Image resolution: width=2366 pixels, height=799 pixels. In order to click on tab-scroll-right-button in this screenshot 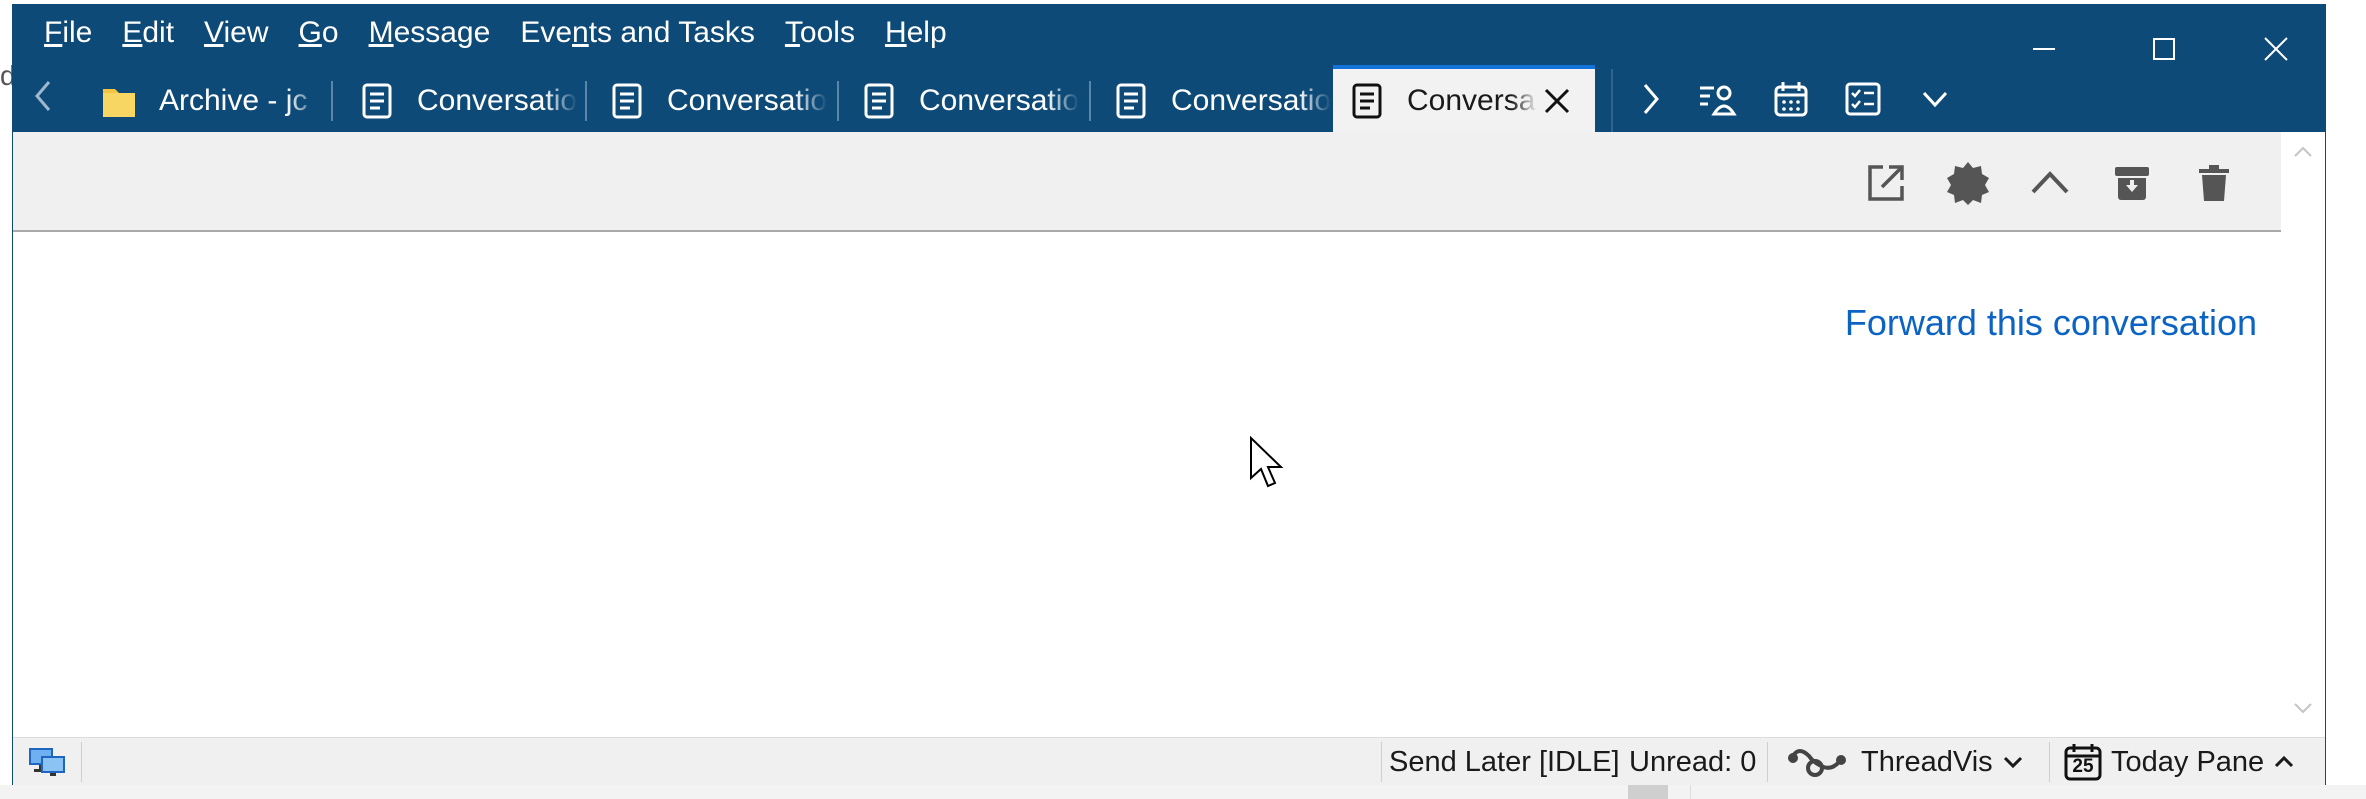, I will do `click(1651, 99)`.